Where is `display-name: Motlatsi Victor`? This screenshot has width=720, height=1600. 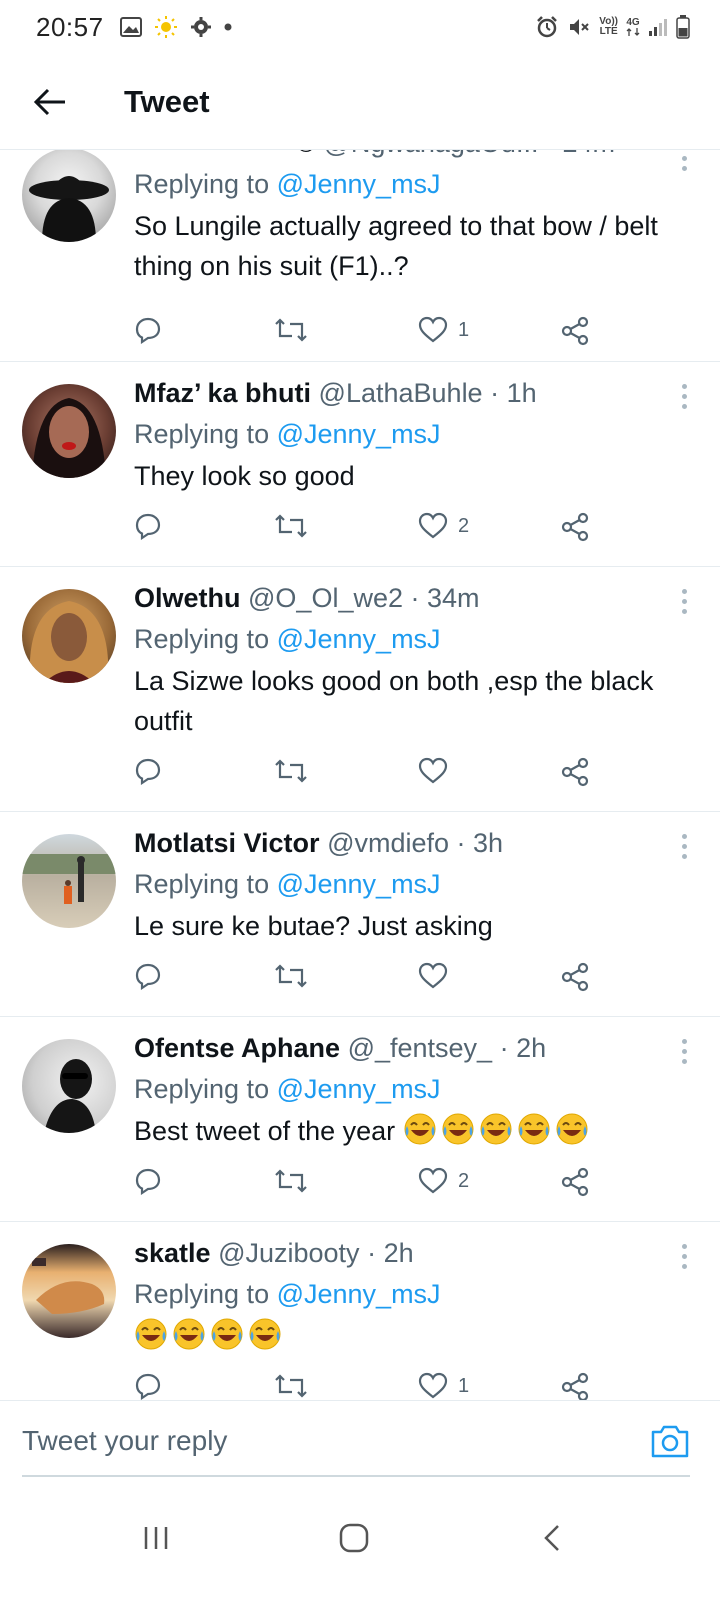 display-name: Motlatsi Victor is located at coordinates (227, 843).